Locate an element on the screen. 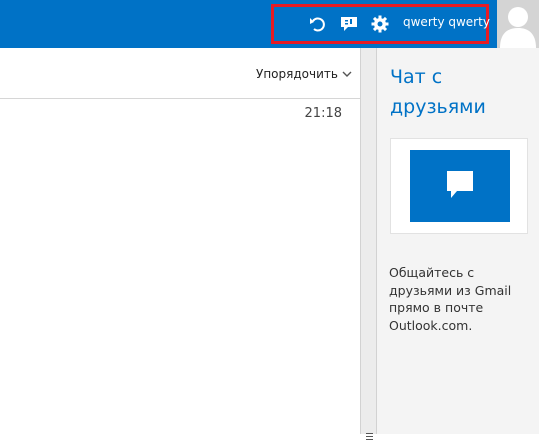 This screenshot has height=441, width=539. chat-tile is located at coordinates (460, 186).